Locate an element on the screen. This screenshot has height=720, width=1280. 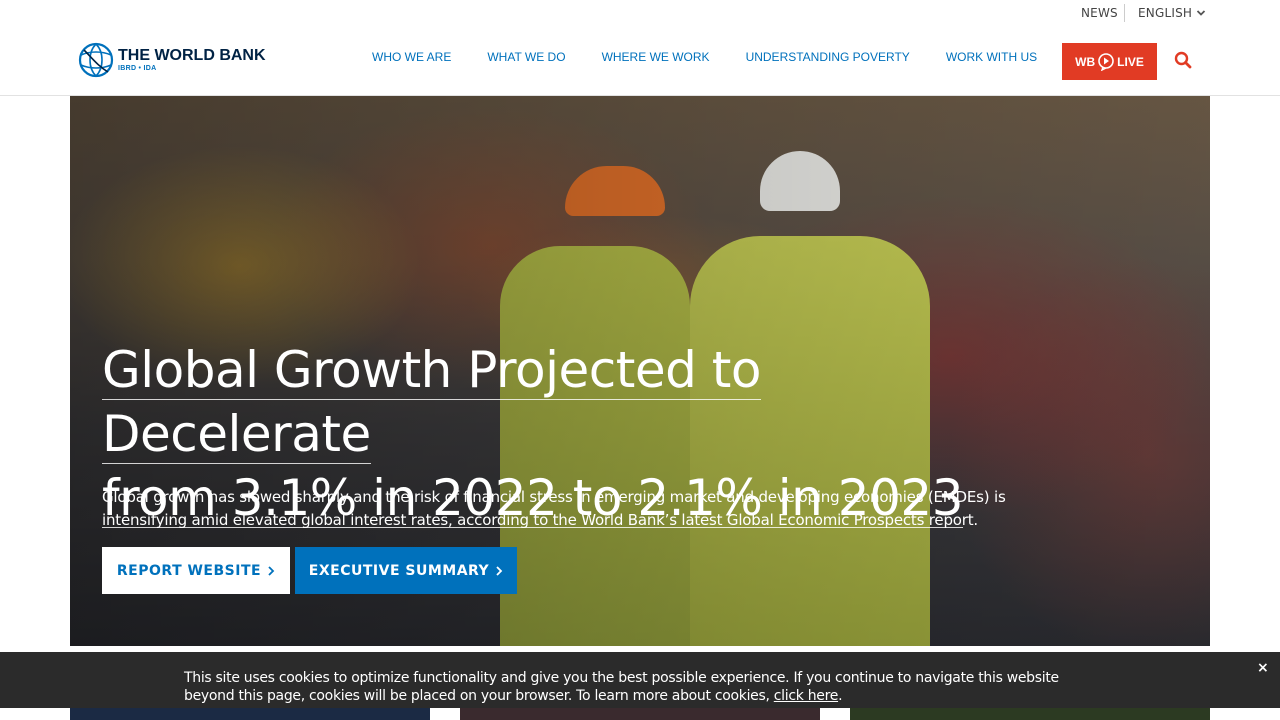
report-website-label: REPORT WEBSITE is located at coordinates (189, 570).